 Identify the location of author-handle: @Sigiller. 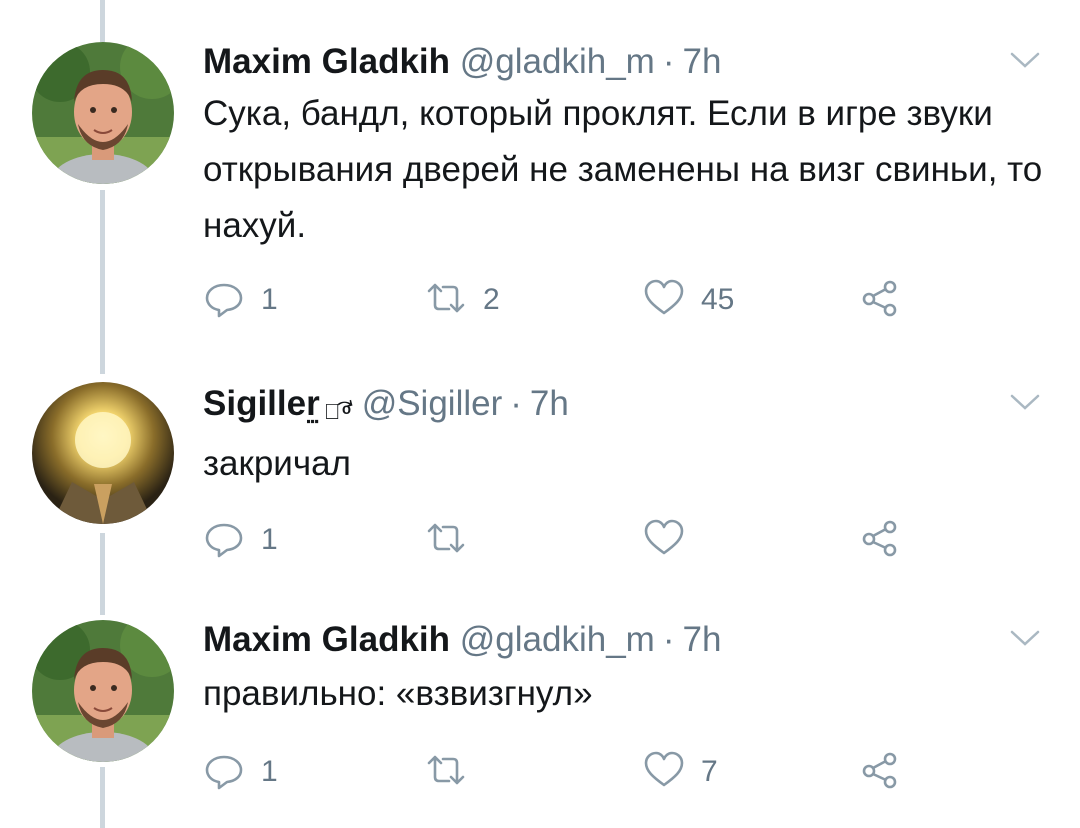
(432, 403).